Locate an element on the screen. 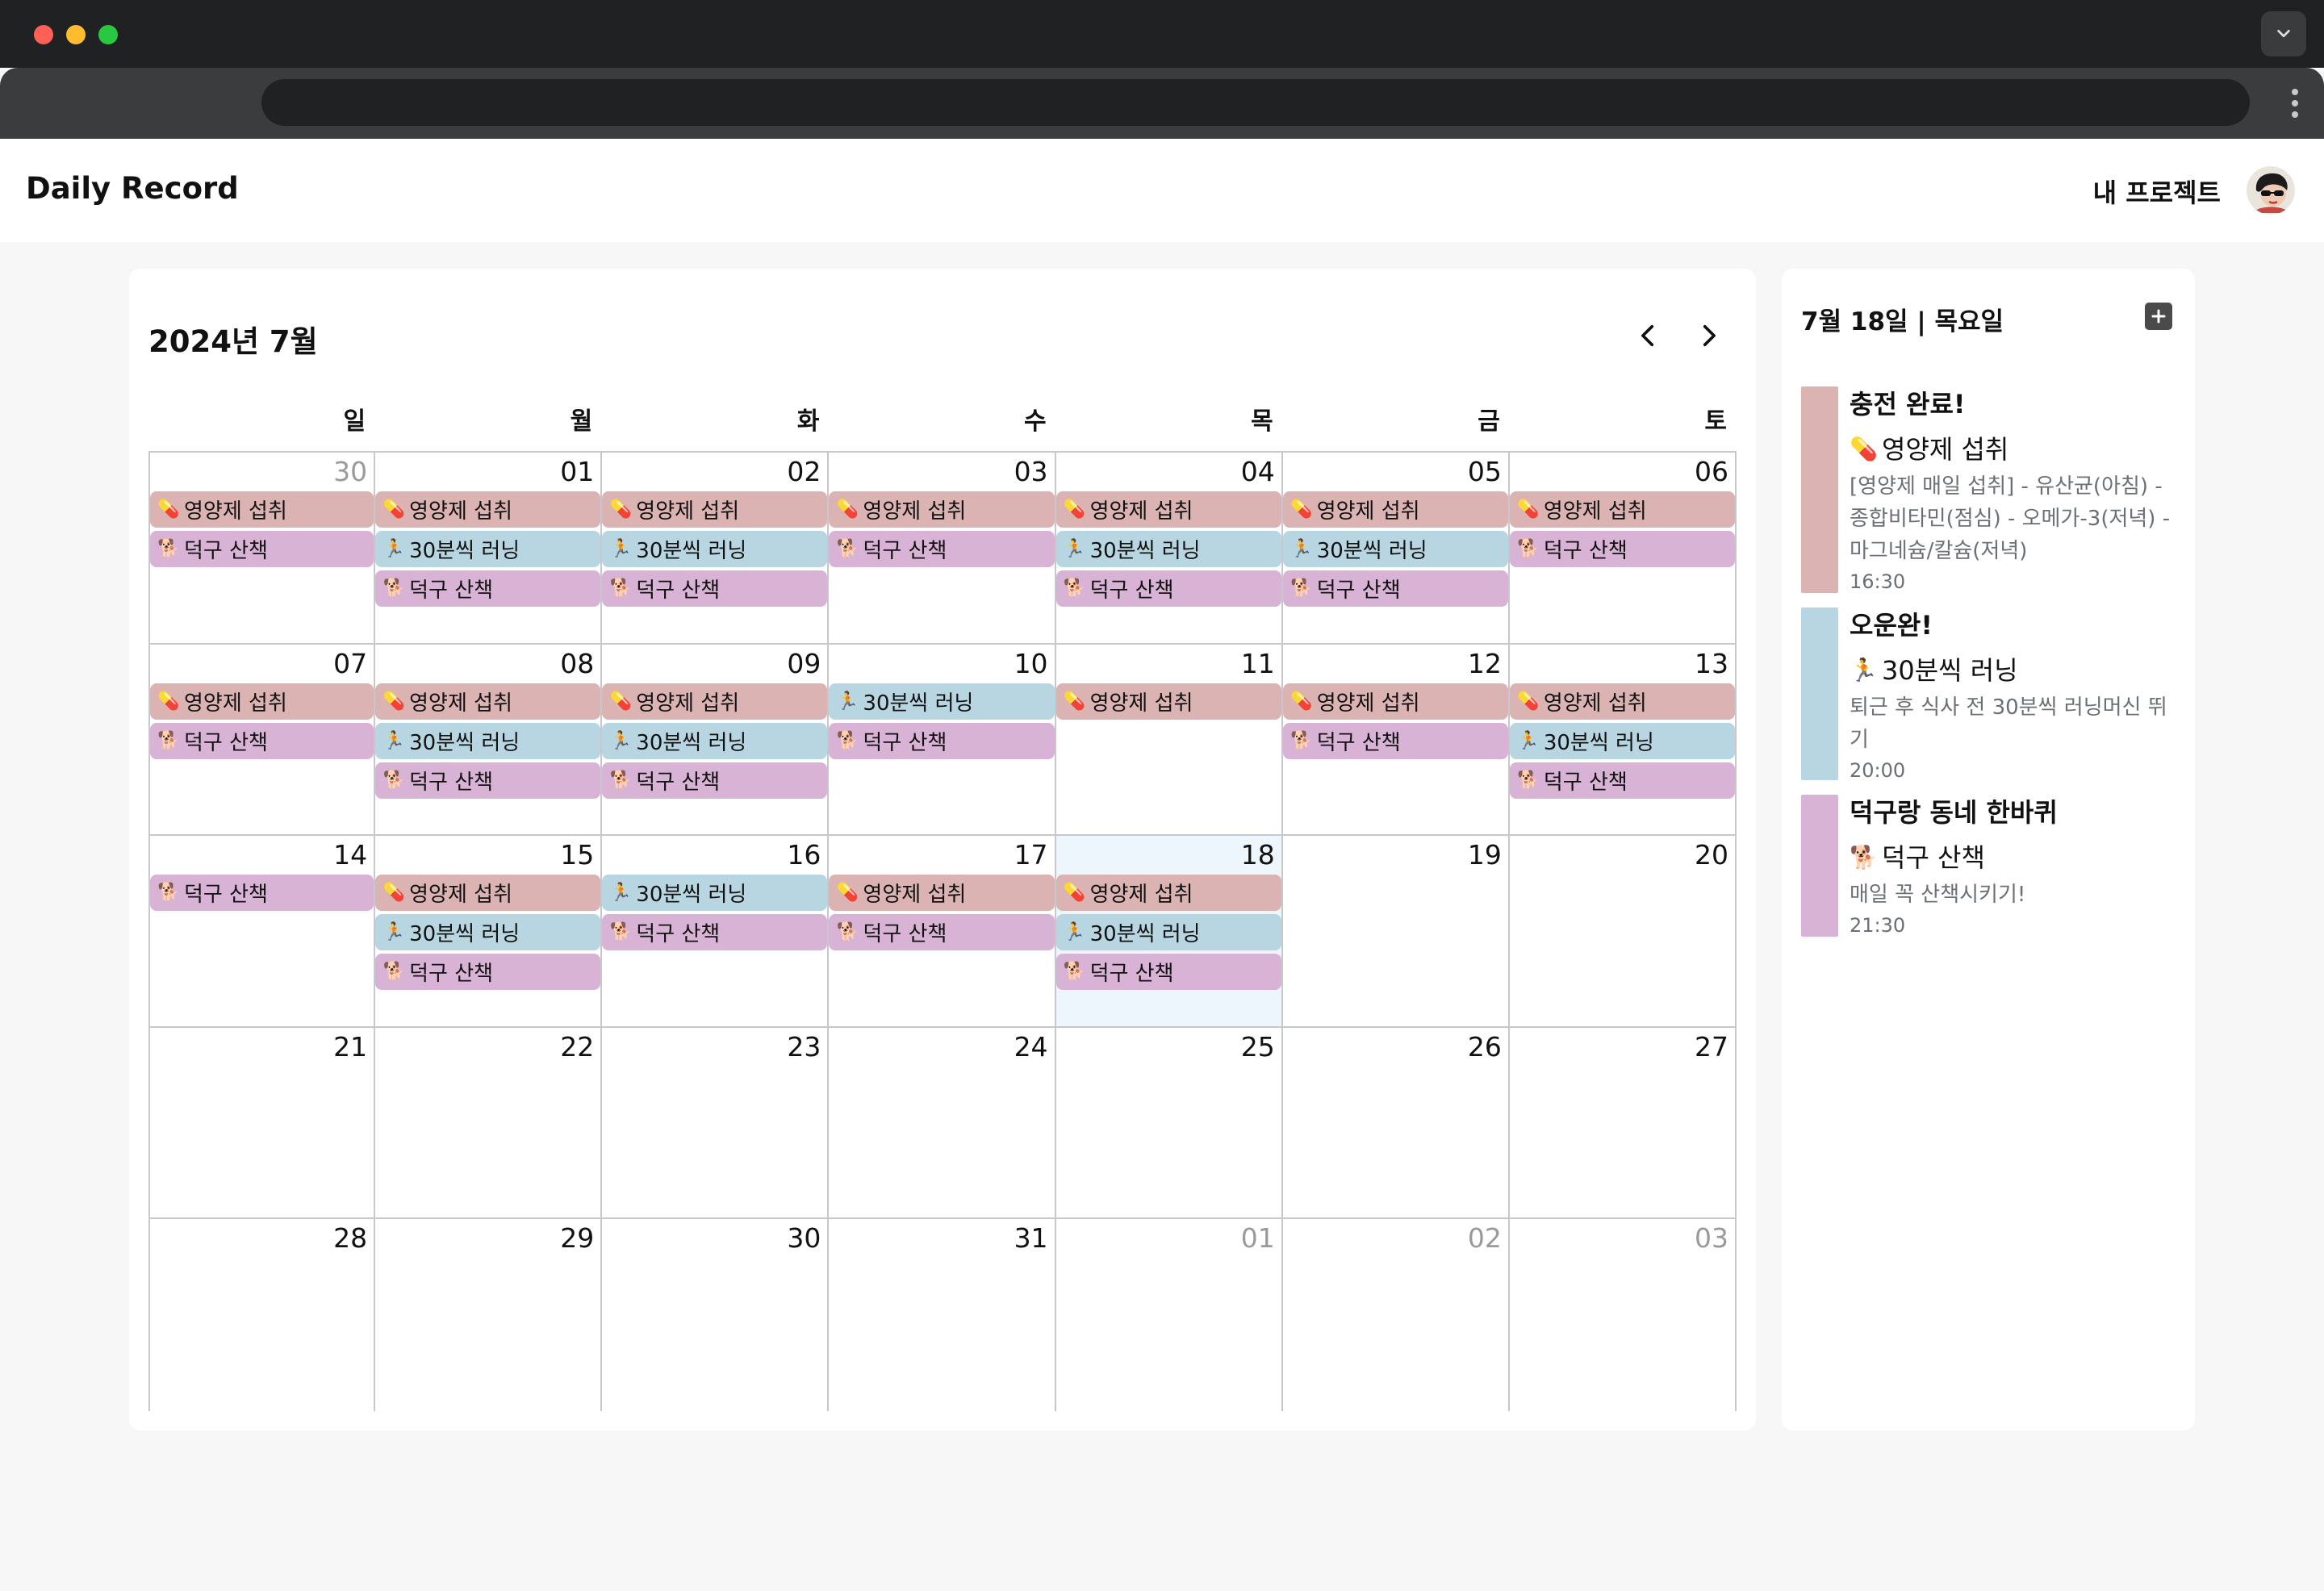  calendar-day: 23 is located at coordinates (716, 1124).